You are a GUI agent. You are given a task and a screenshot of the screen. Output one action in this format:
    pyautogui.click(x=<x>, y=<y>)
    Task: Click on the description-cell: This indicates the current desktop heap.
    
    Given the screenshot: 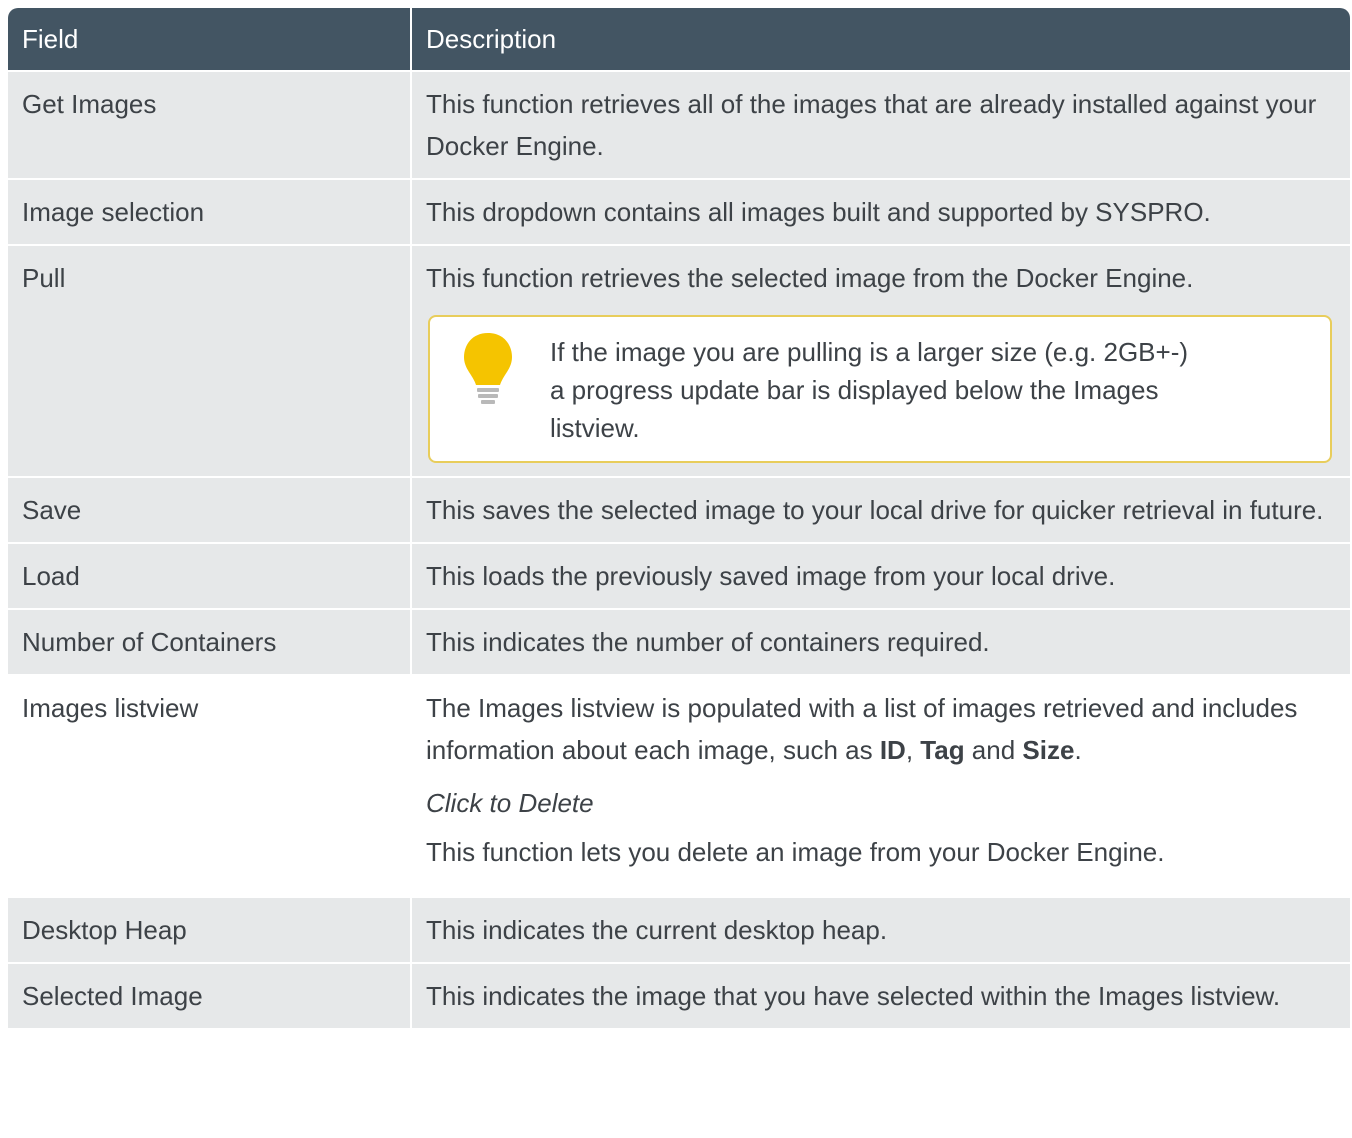 What is the action you would take?
    pyautogui.click(x=880, y=929)
    